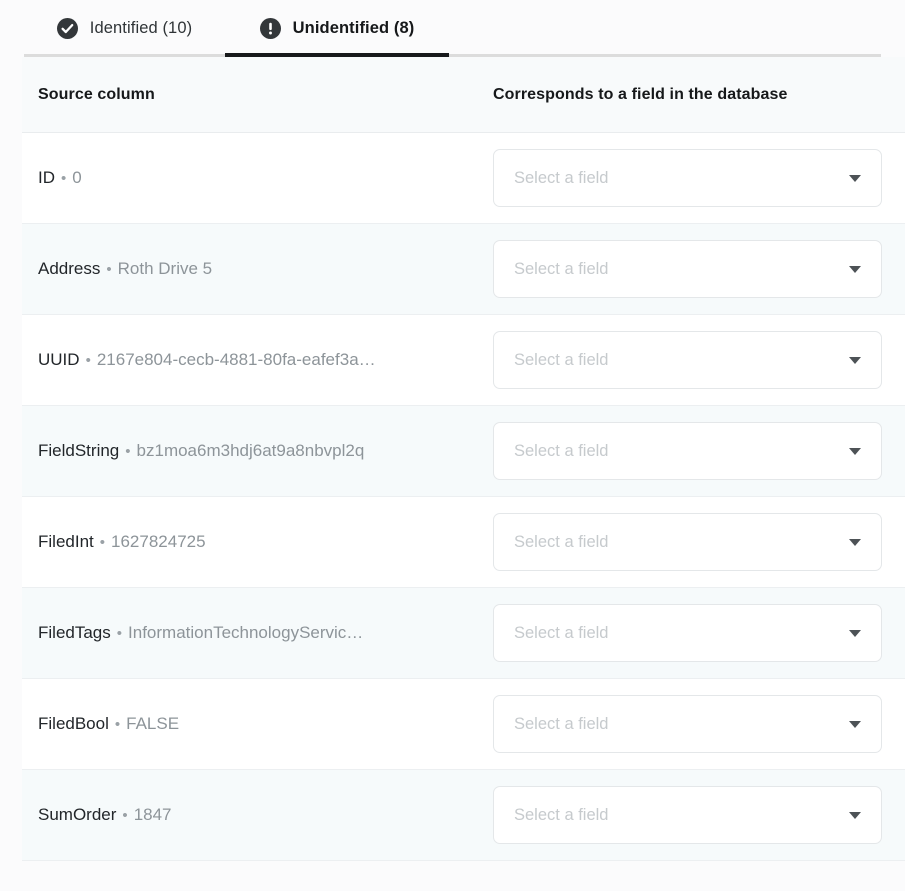 This screenshot has width=905, height=891. What do you see at coordinates (73, 723) in the screenshot?
I see `source-column-name: FiledBool` at bounding box center [73, 723].